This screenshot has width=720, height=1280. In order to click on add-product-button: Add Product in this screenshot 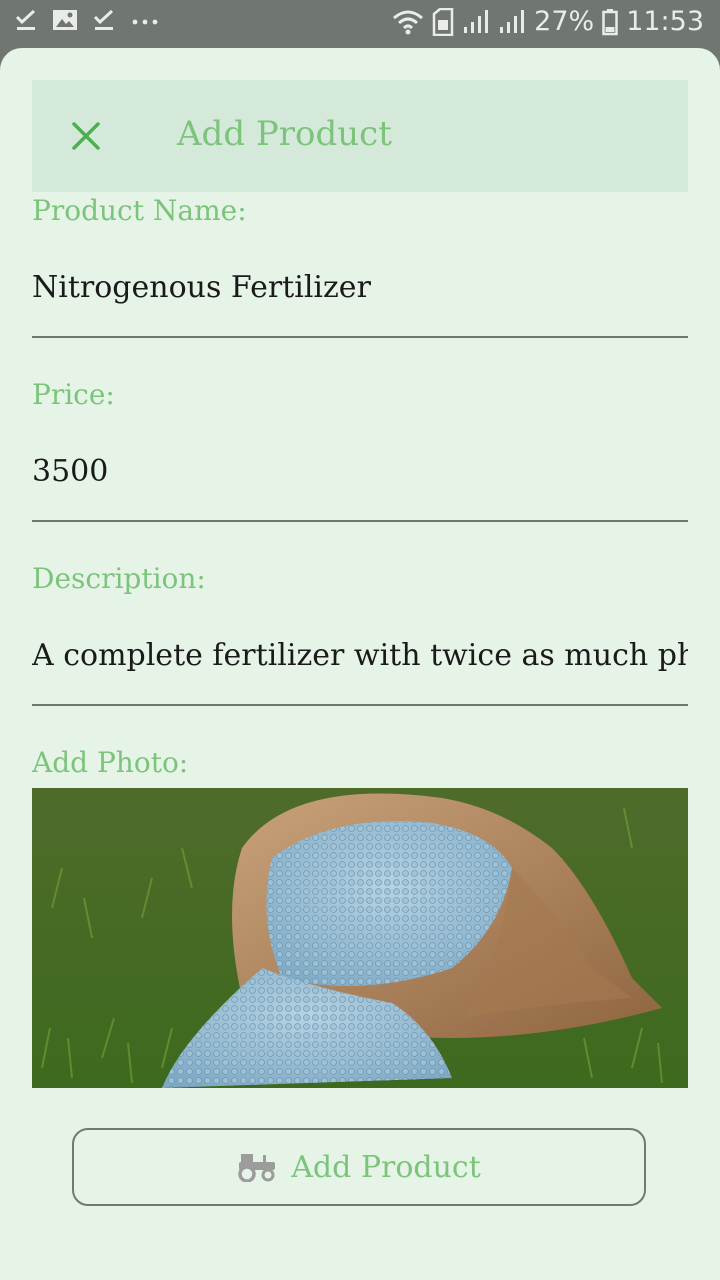, I will do `click(359, 1167)`.